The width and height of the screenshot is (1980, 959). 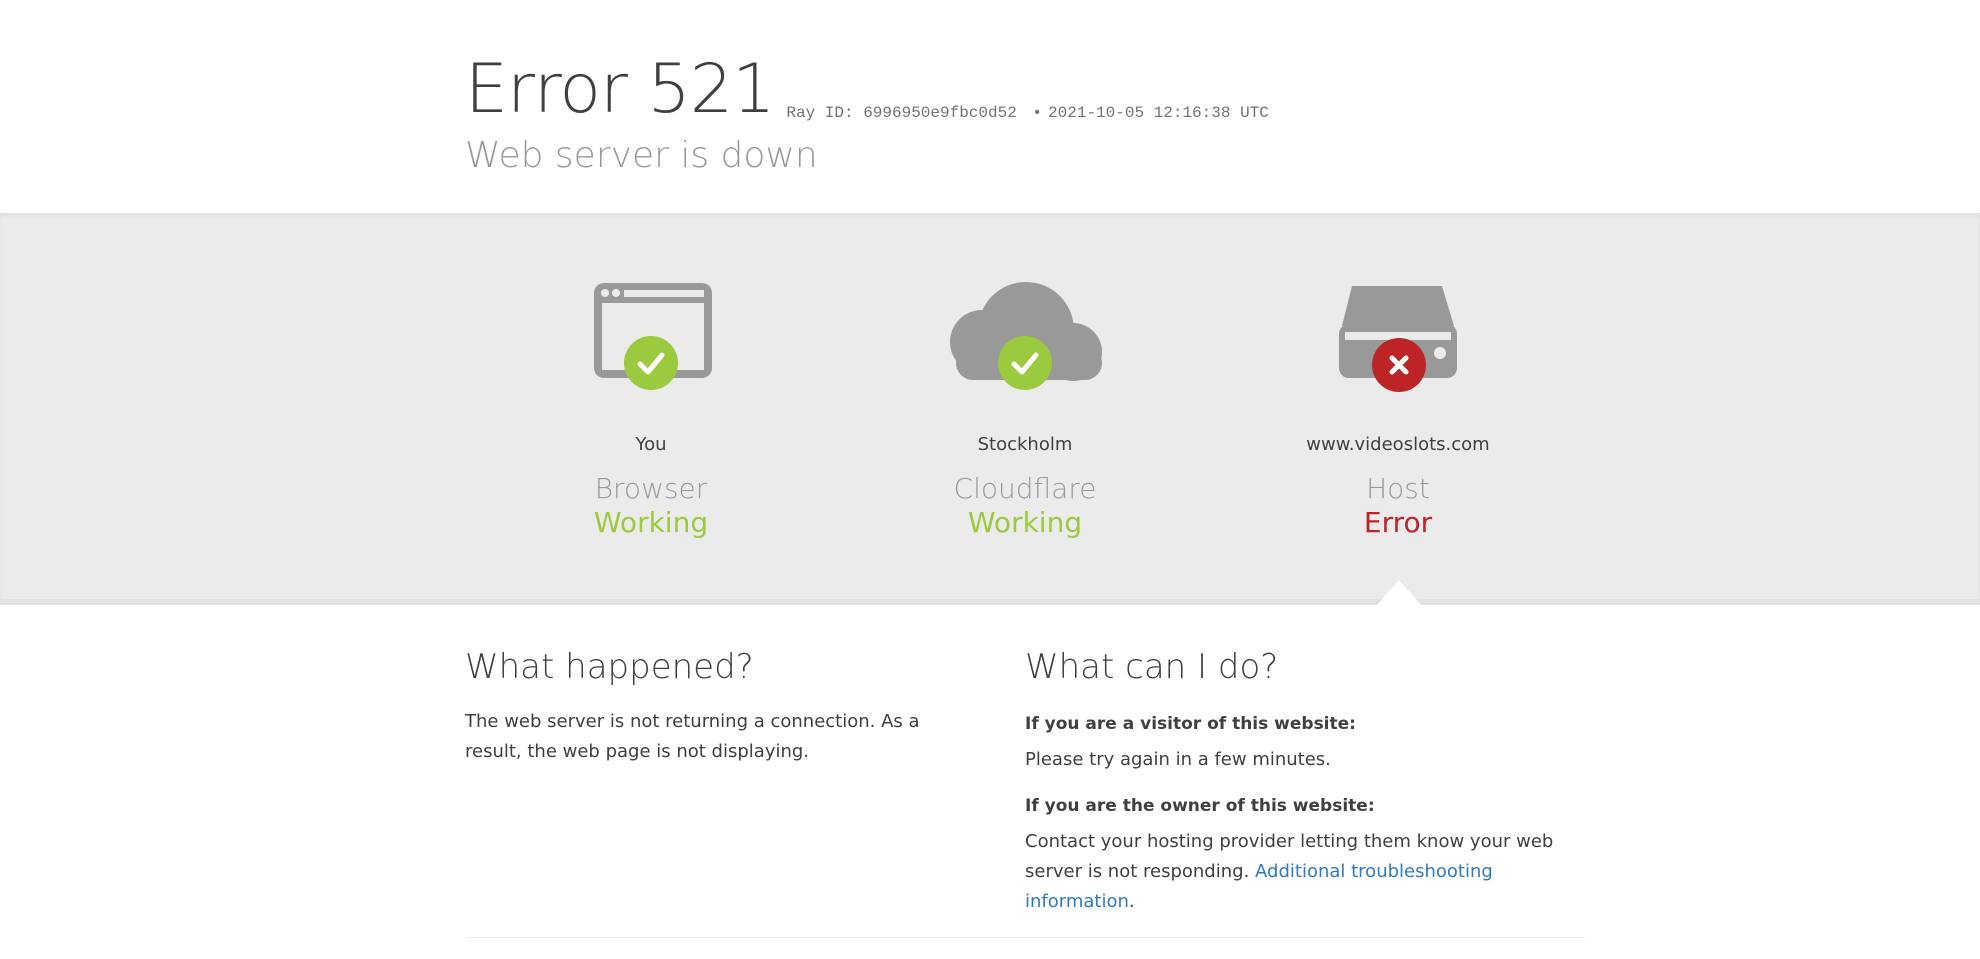 What do you see at coordinates (1399, 592) in the screenshot?
I see `host-pointer-arrow` at bounding box center [1399, 592].